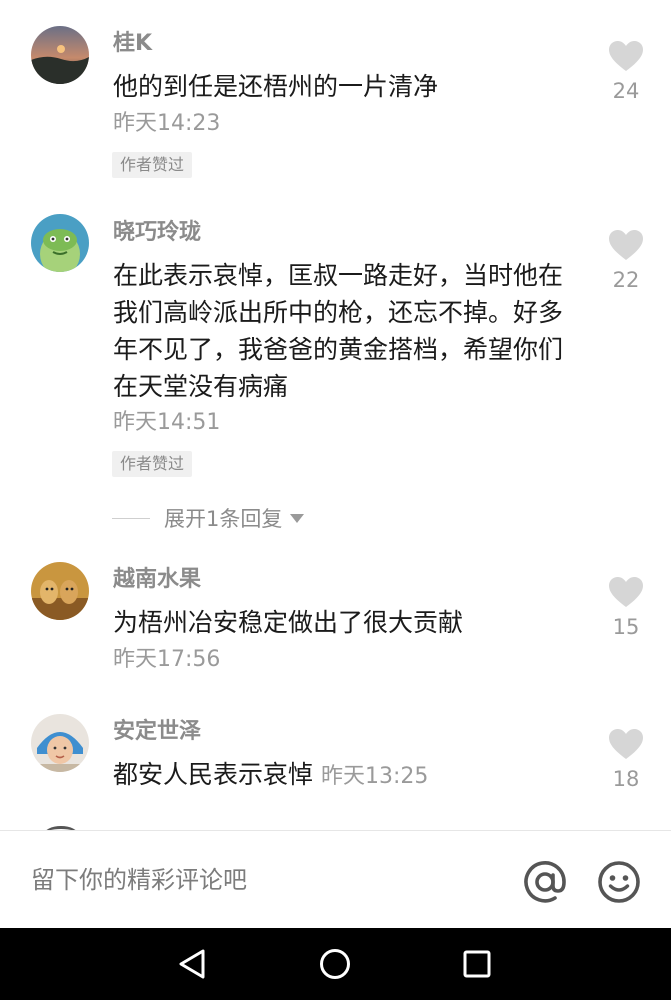 This screenshot has width=671, height=1000. I want to click on at-icon, so click(545, 882).